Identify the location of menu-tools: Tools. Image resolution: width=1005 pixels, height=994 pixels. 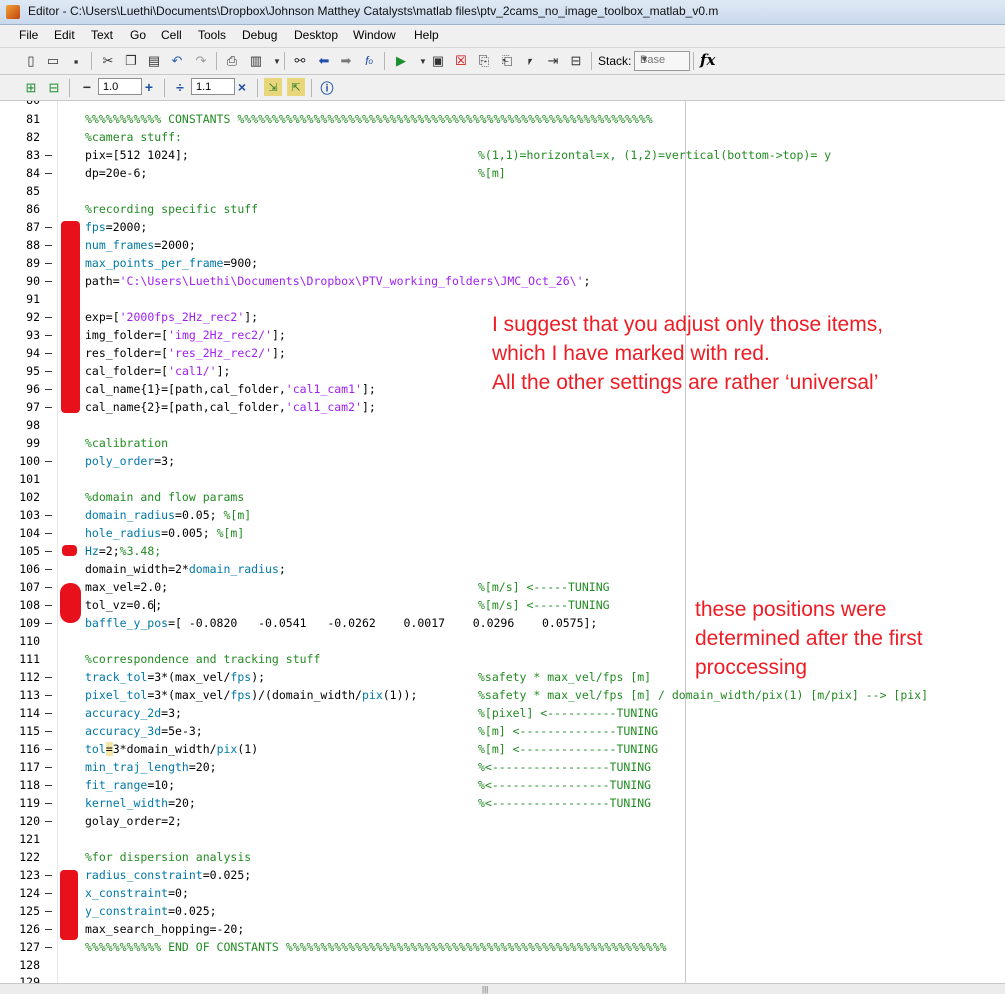
(212, 35).